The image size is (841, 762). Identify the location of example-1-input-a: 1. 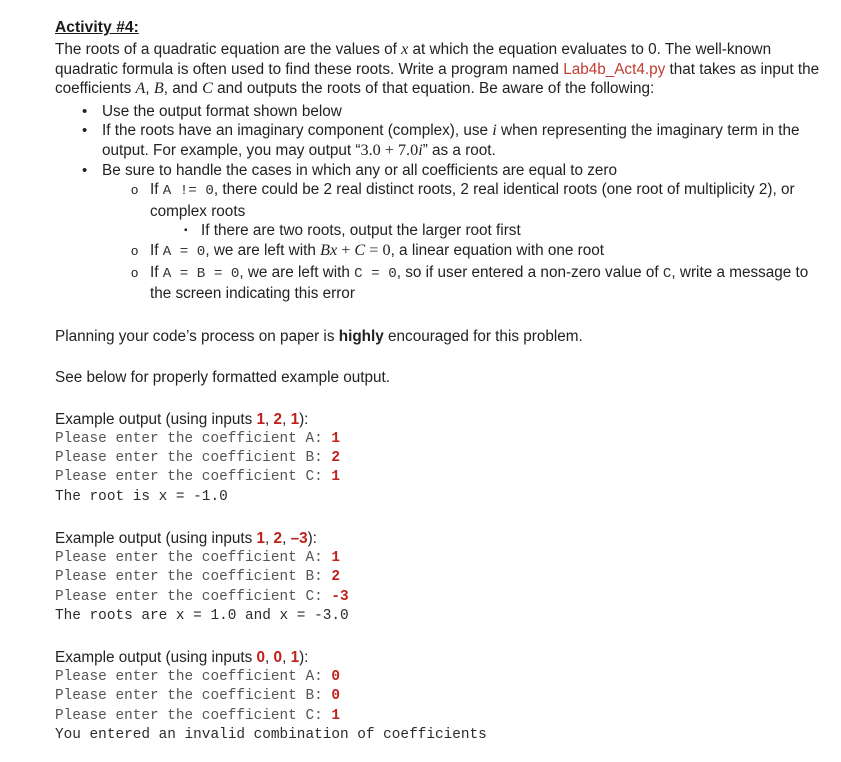
(261, 419).